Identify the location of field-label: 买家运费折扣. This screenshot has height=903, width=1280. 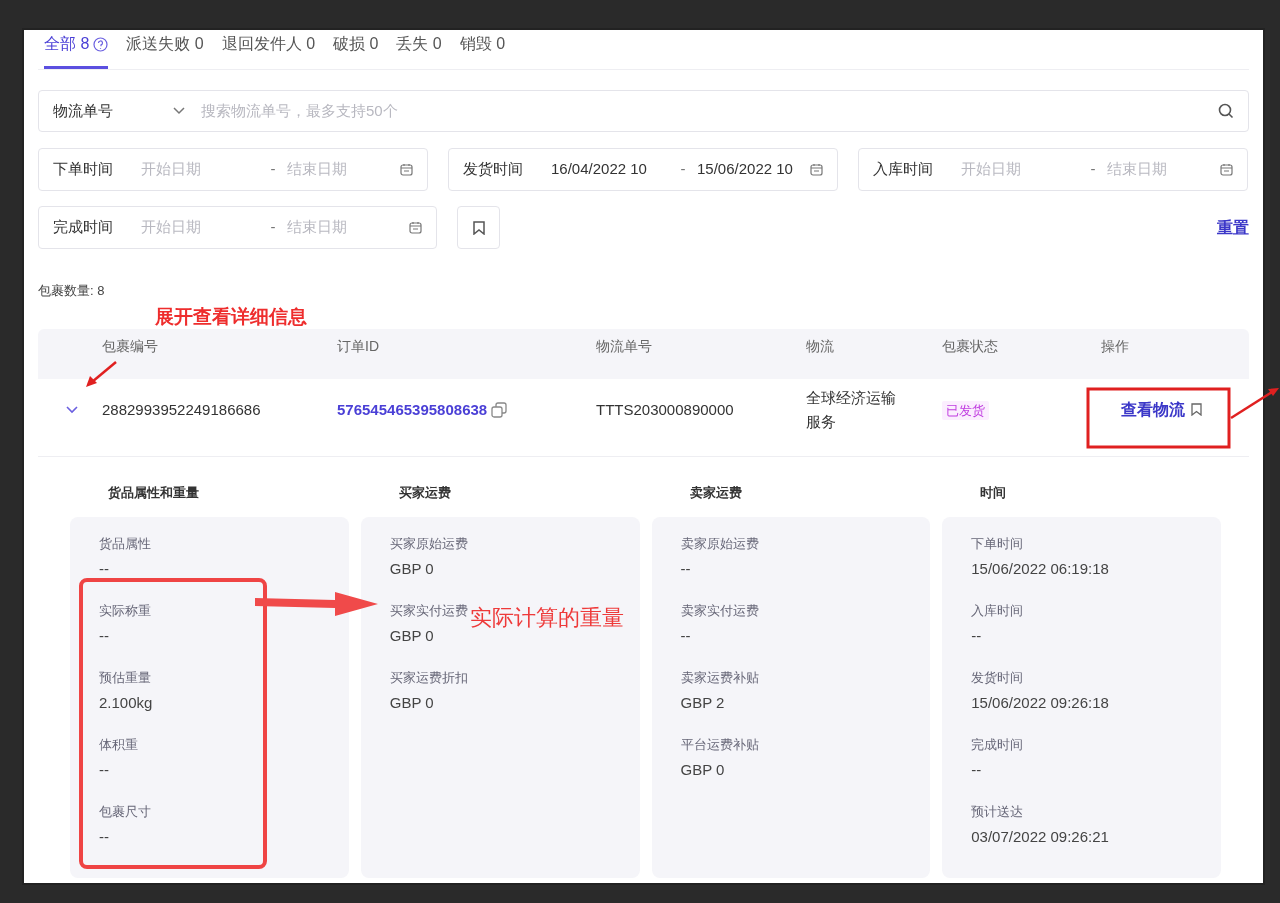
(428, 677).